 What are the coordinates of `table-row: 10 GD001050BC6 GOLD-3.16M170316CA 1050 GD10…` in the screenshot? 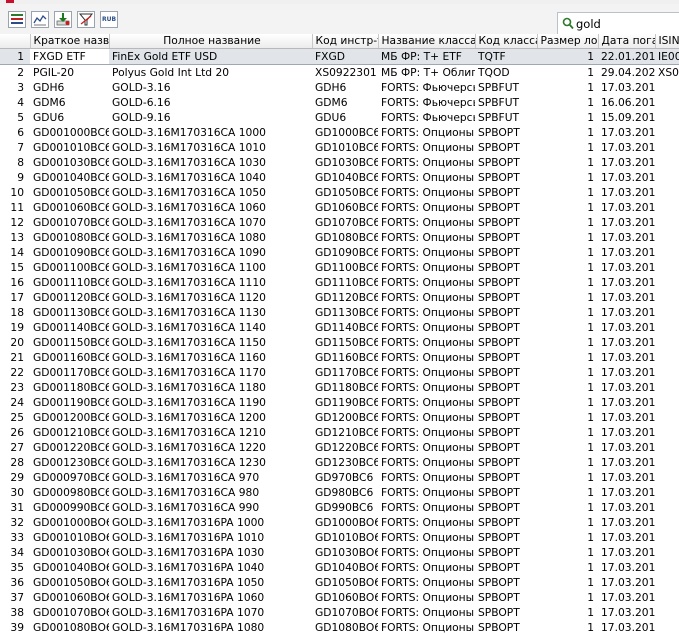 It's located at (339, 192).